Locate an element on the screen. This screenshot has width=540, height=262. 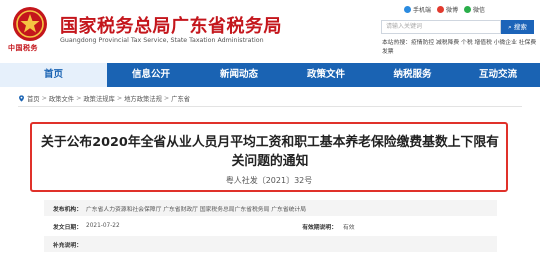
quick-link-weibo: 微博 is located at coordinates (447, 9).